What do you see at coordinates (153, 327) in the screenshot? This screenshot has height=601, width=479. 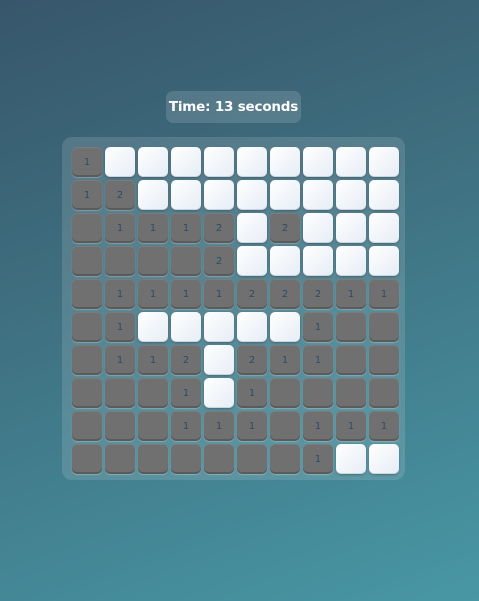 I see `grid-cell-r5-c2` at bounding box center [153, 327].